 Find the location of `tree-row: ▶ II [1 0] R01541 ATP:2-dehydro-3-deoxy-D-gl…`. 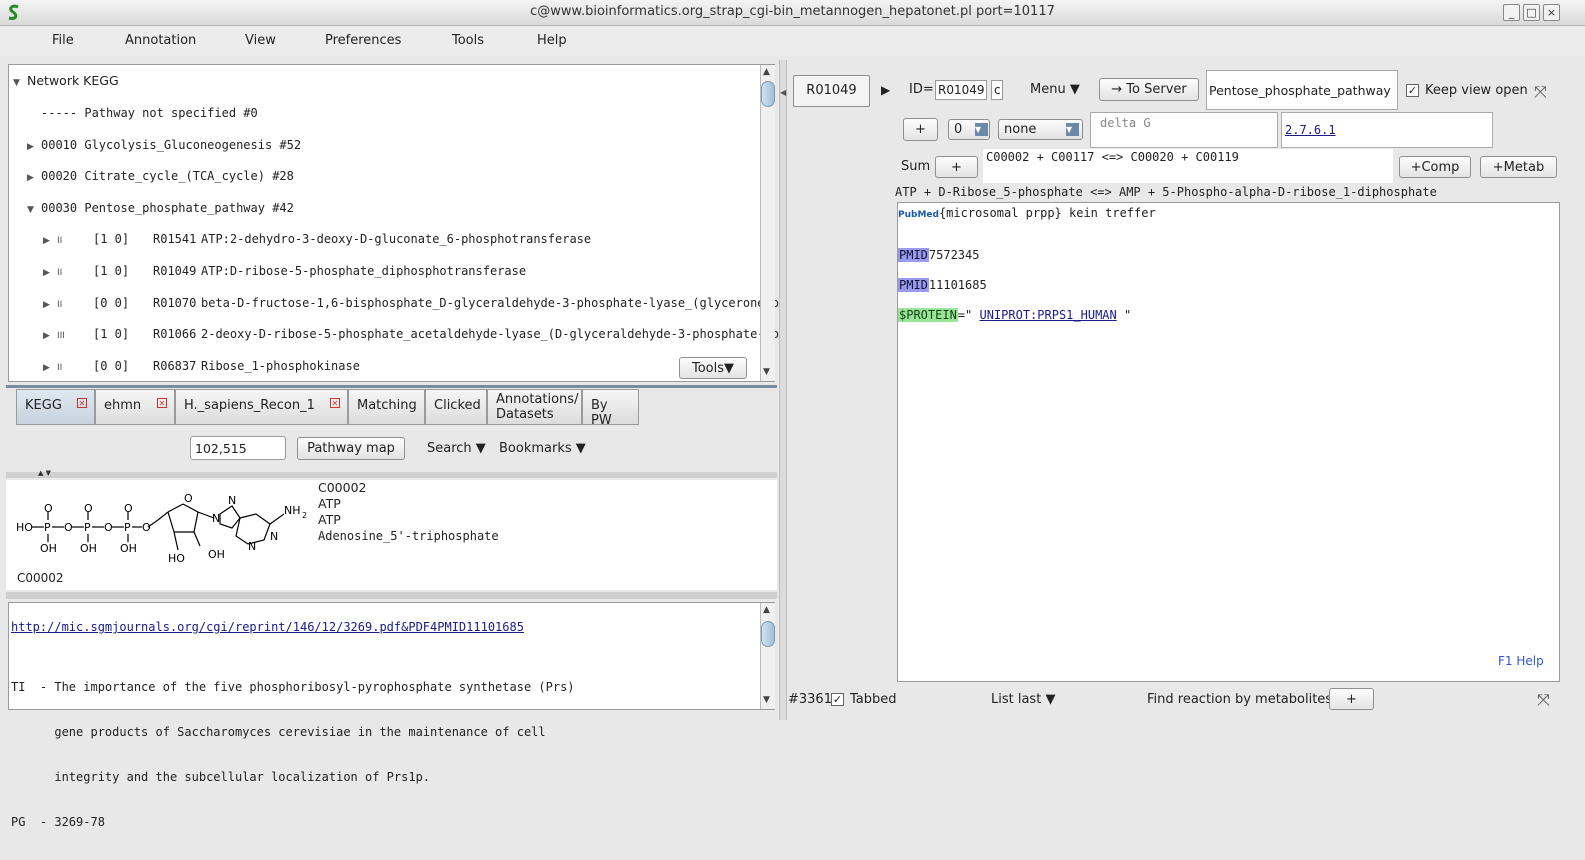

tree-row: ▶ II [1 0] R01541 ATP:2-dehydro-3-deoxy-D-gl… is located at coordinates (317, 241).